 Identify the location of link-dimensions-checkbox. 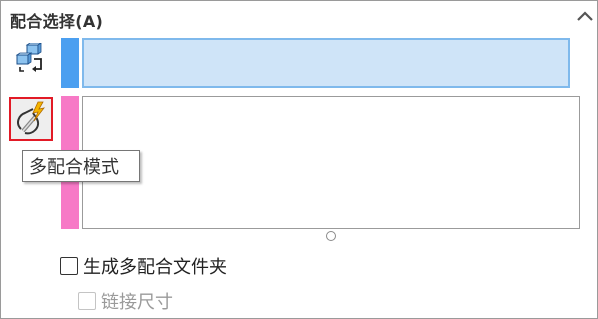
(87, 301).